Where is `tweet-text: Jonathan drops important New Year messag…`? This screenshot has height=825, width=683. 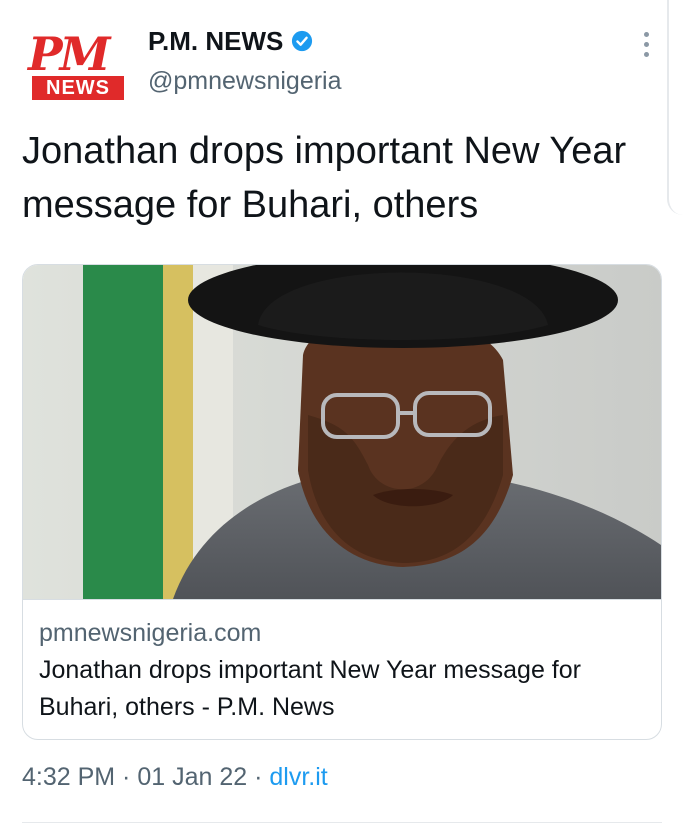
tweet-text: Jonathan drops important New Year messag… is located at coordinates (324, 178).